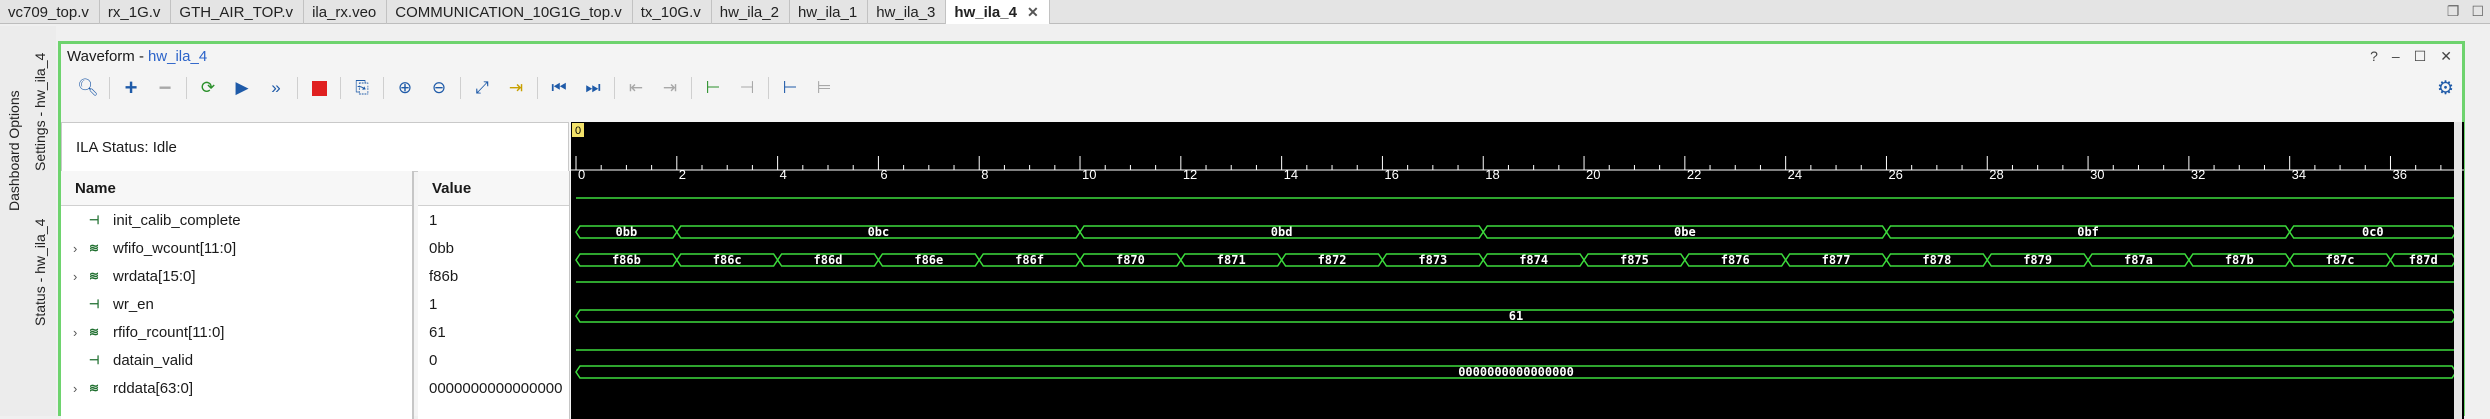  What do you see at coordinates (346, 12) in the screenshot?
I see `file-tab: ila_rx.veo` at bounding box center [346, 12].